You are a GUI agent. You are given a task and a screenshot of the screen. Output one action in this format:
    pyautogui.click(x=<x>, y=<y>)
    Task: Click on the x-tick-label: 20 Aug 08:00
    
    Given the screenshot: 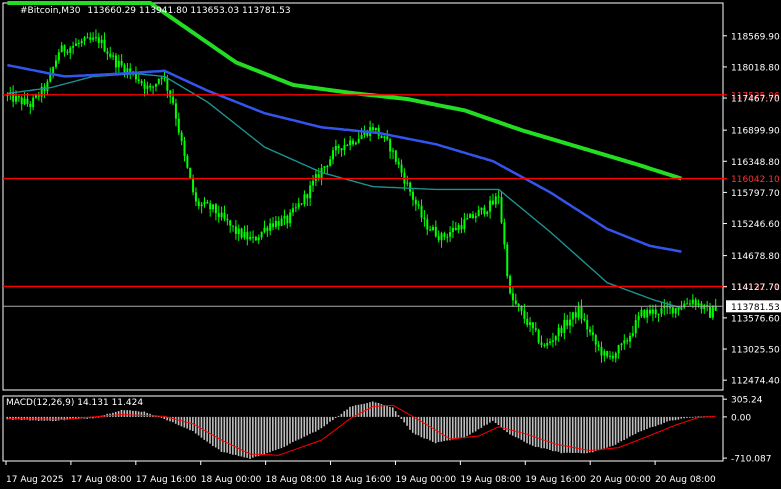 What is the action you would take?
    pyautogui.click(x=685, y=480)
    